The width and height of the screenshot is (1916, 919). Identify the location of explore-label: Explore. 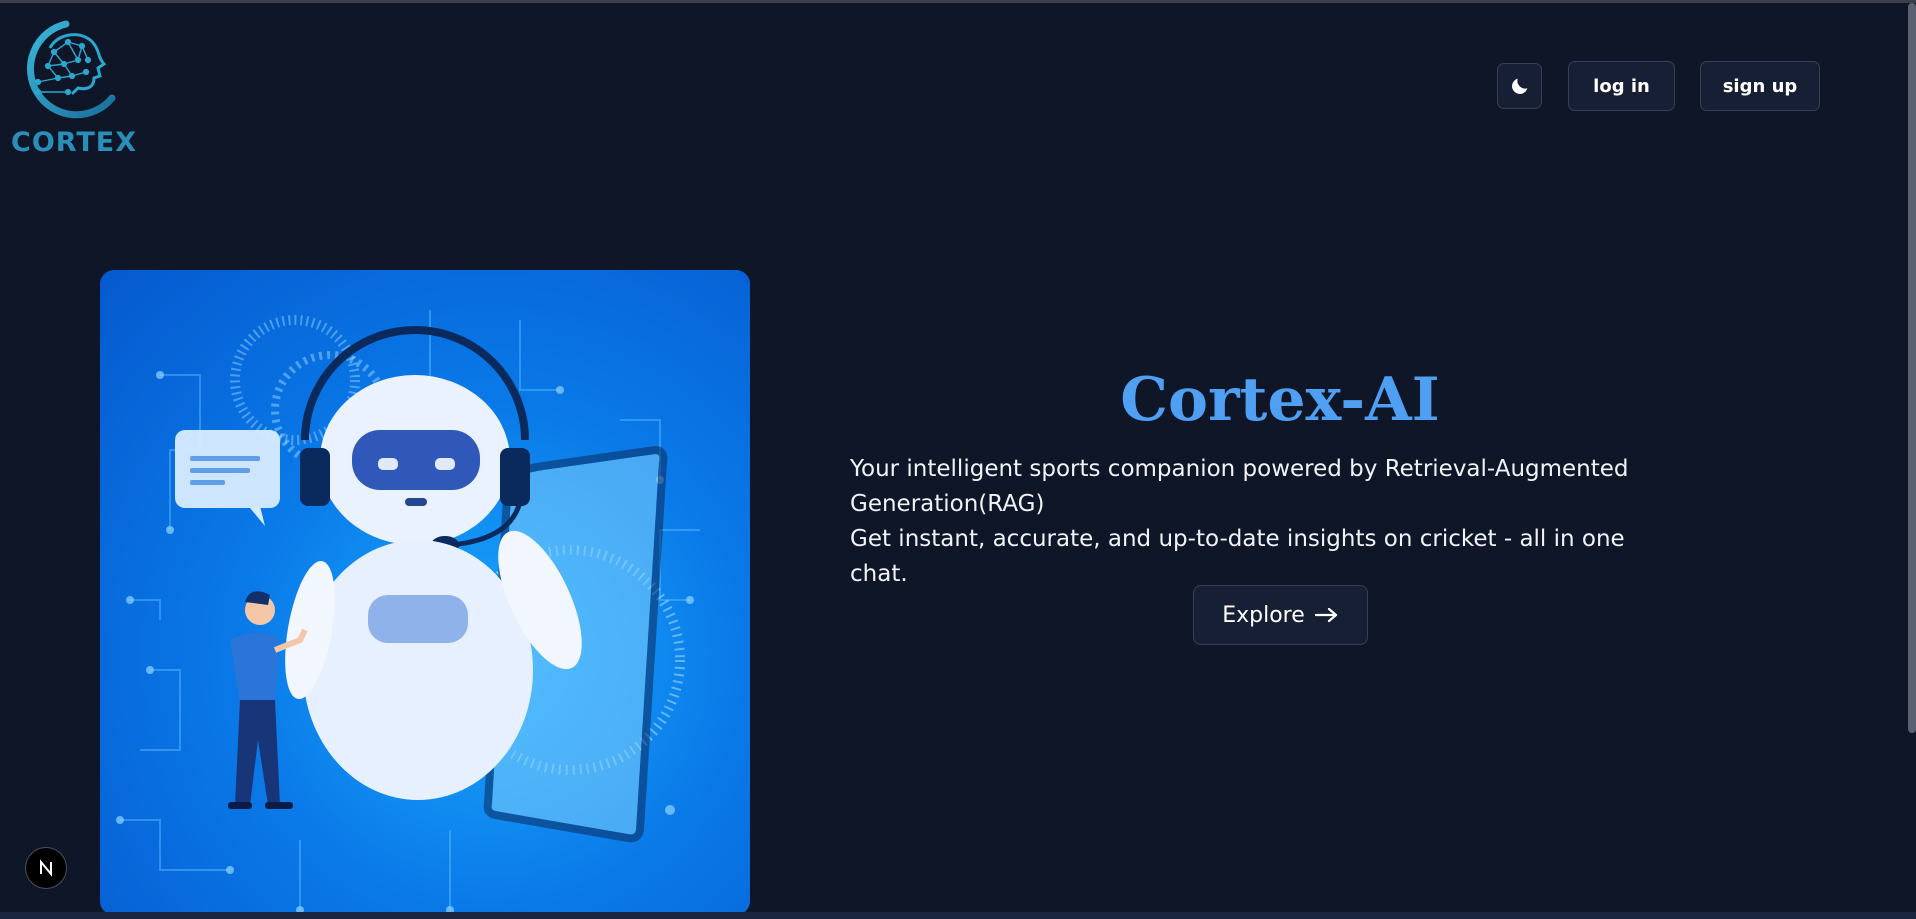
(1263, 615).